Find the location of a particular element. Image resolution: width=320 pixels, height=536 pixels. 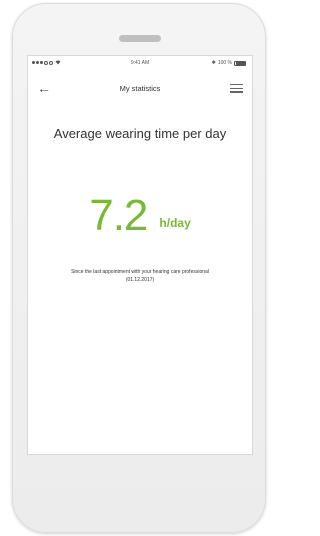

battery-percent: 100 % is located at coordinates (224, 63).